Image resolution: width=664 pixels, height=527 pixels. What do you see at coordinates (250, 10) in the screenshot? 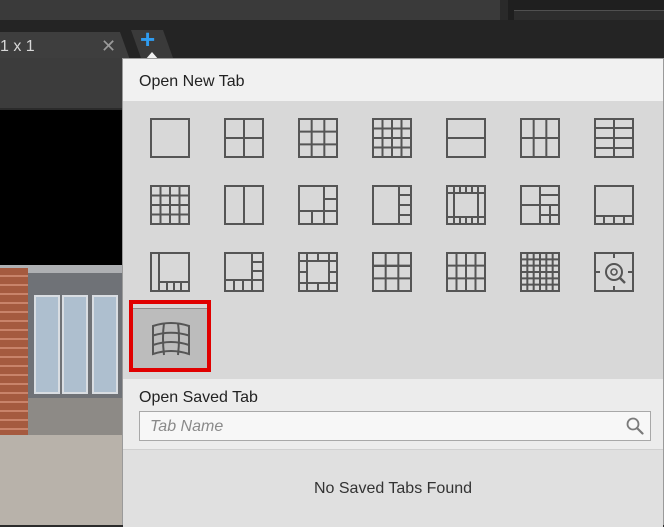
I see `top-bar` at bounding box center [250, 10].